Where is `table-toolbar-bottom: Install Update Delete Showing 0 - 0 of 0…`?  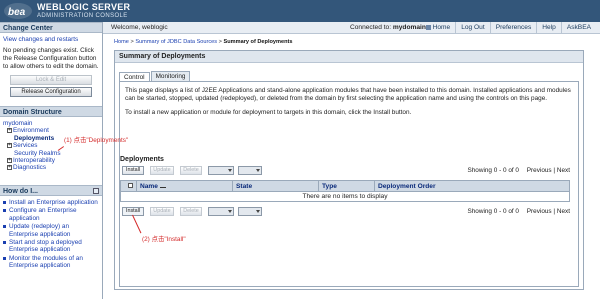 table-toolbar-bottom: Install Update Delete Showing 0 - 0 of 0… is located at coordinates (345, 212).